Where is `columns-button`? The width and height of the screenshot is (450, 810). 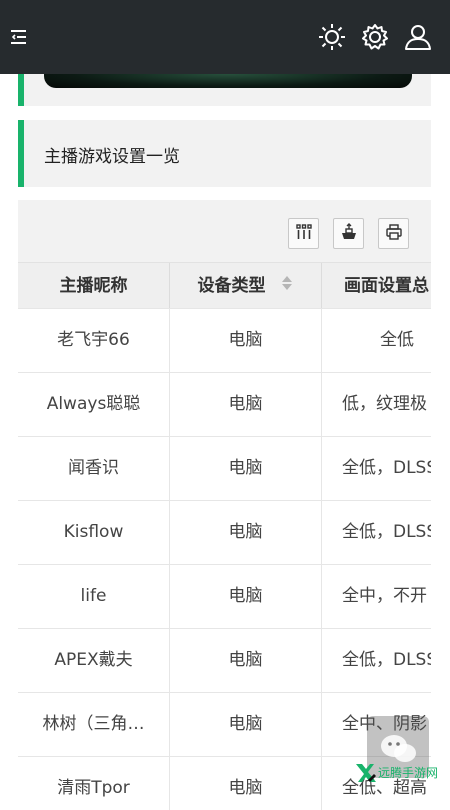
columns-button is located at coordinates (303, 233).